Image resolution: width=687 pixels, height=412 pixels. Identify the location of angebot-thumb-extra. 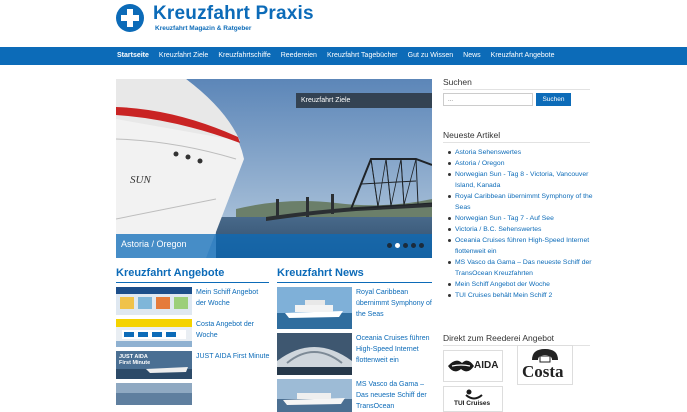
(154, 394).